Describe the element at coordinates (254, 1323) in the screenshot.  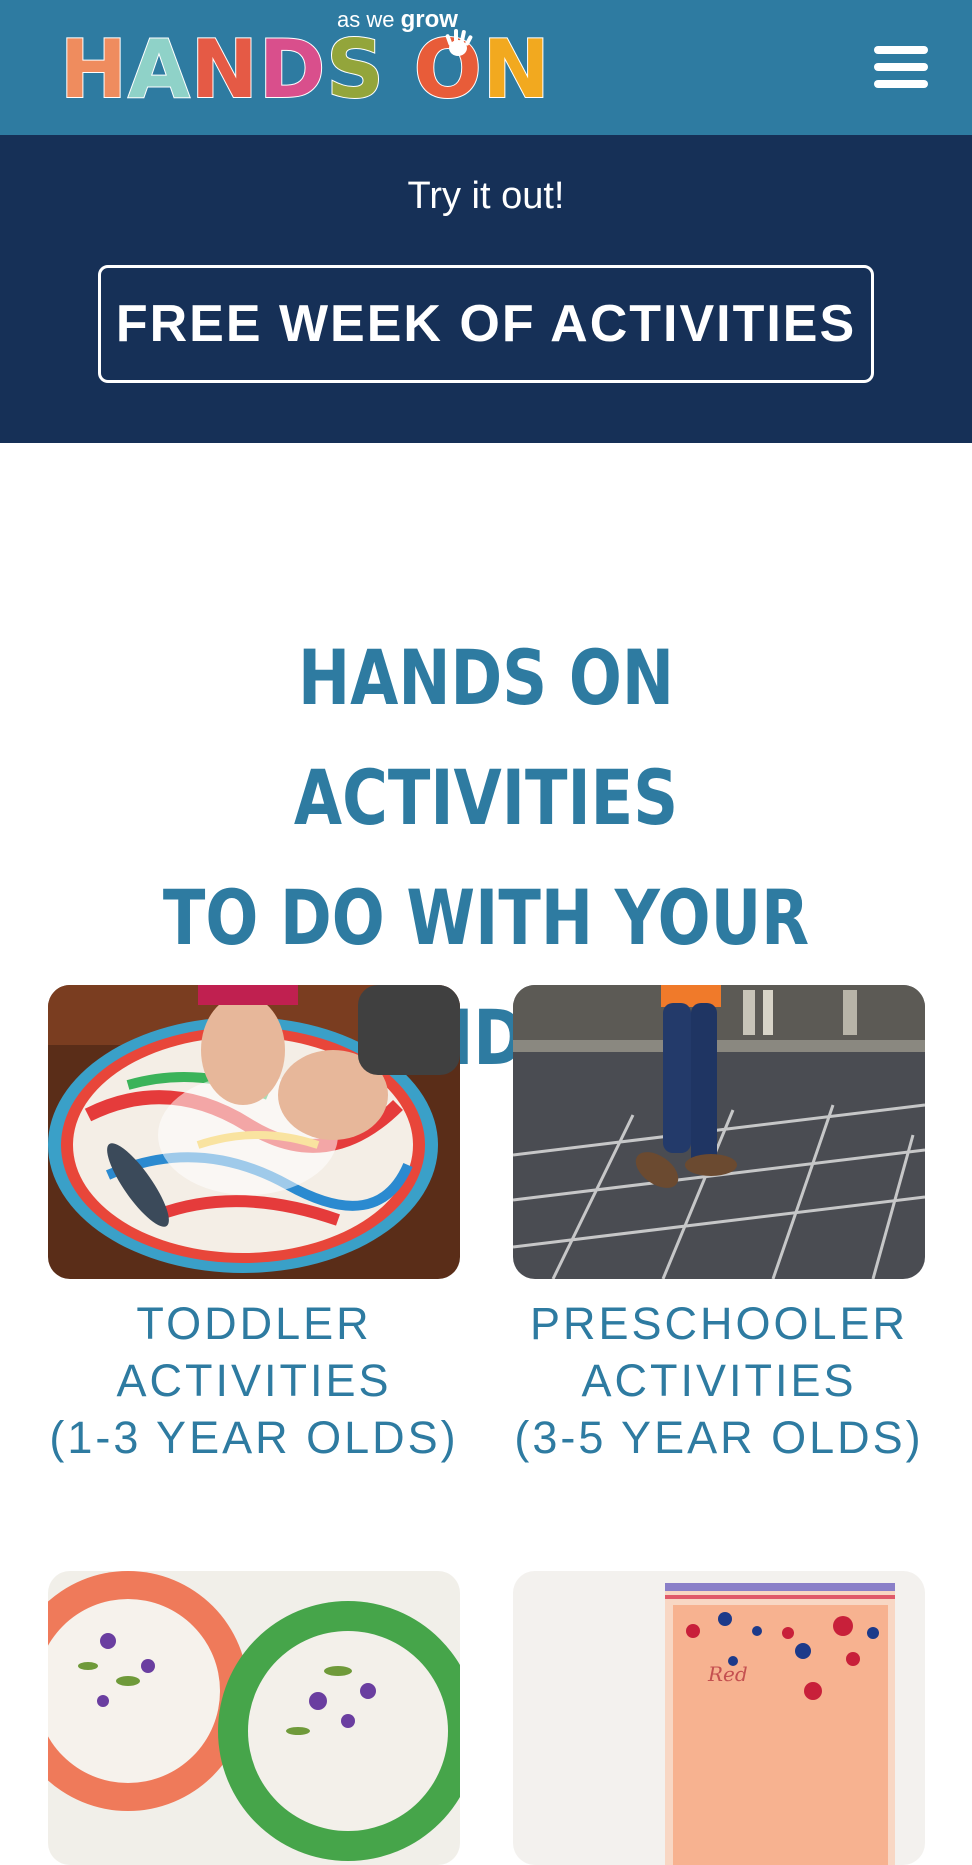
I see `card-label-line: TODDLER` at that location.